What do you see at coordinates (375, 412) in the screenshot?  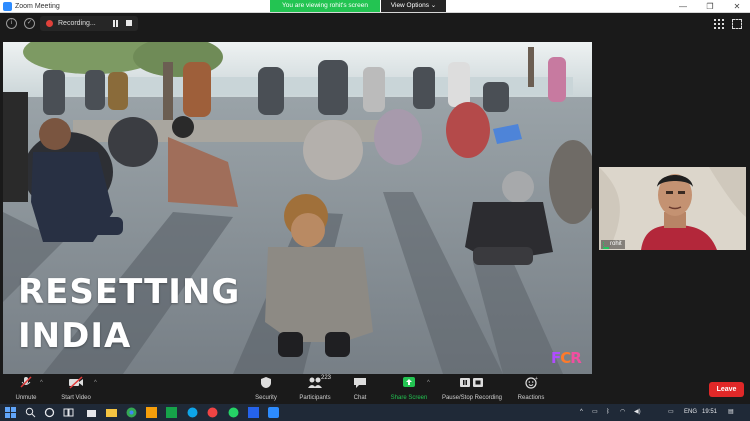 I see `windows-taskbar: ^ ▭ ᛒ ◠ ◀) ▭ ENG 19:51 ▤` at bounding box center [375, 412].